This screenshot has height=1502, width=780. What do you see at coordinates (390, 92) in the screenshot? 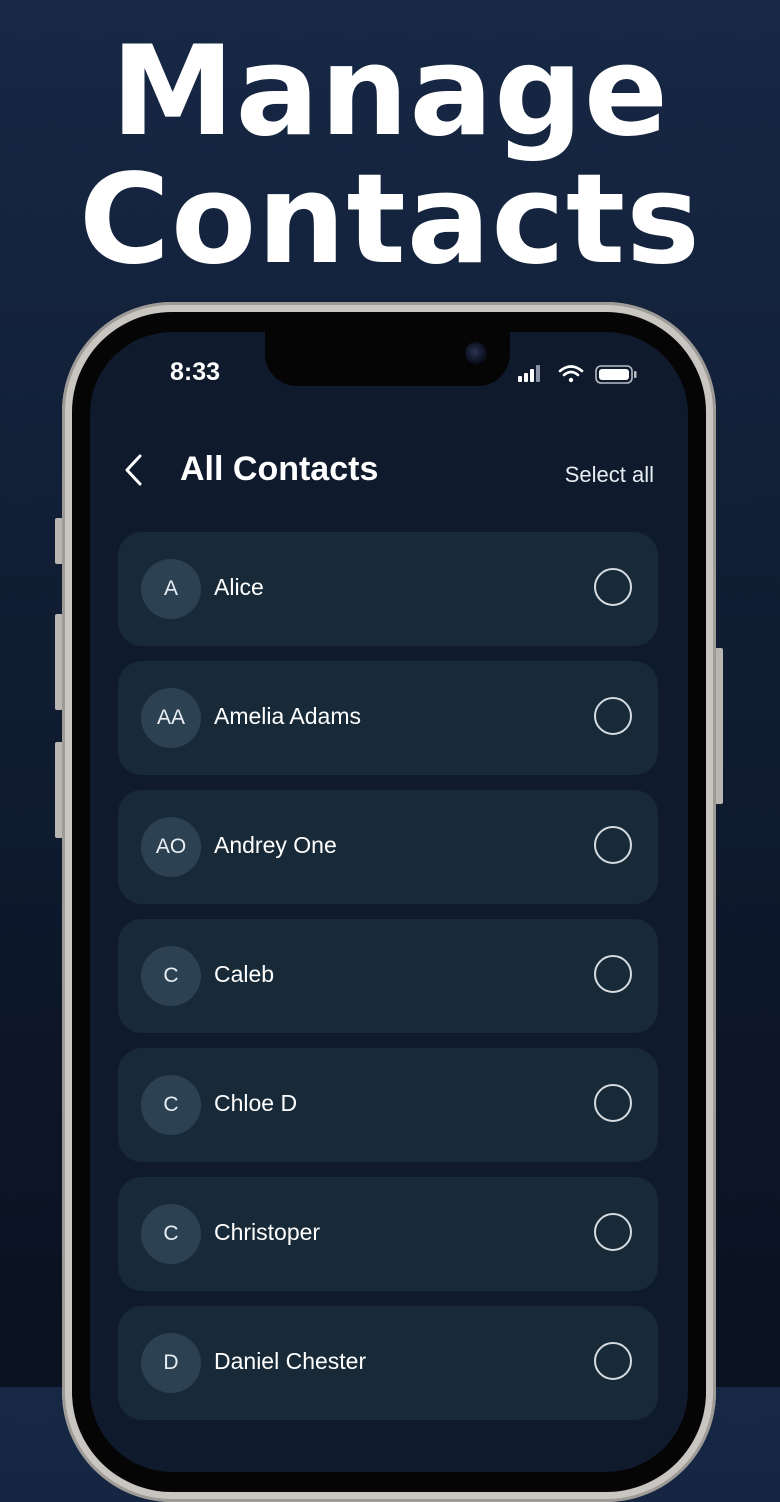
I see `headline-line-1: Manage` at bounding box center [390, 92].